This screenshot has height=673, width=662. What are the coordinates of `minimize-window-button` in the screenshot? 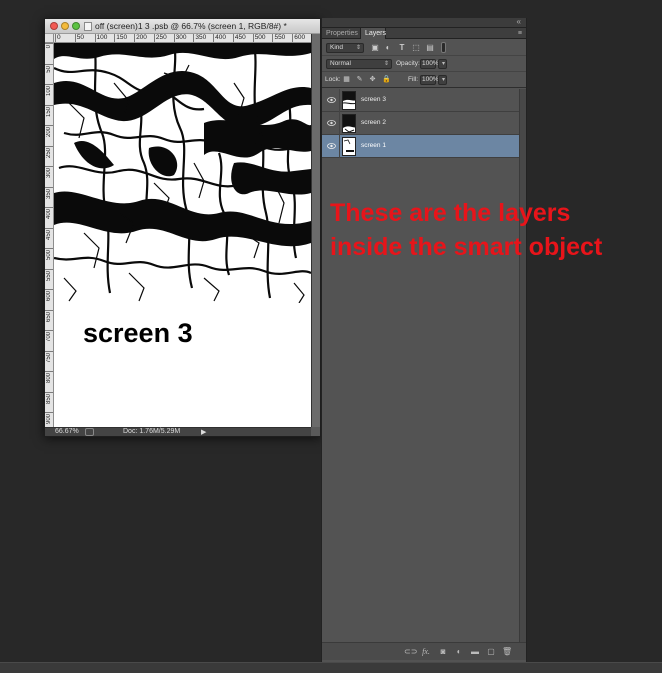 It's located at (65, 26).